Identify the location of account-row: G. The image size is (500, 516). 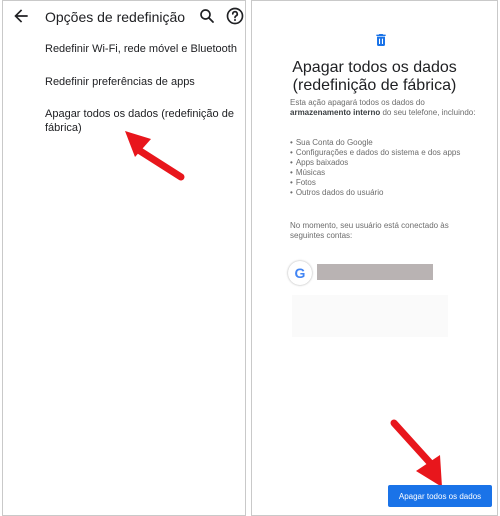
(363, 273).